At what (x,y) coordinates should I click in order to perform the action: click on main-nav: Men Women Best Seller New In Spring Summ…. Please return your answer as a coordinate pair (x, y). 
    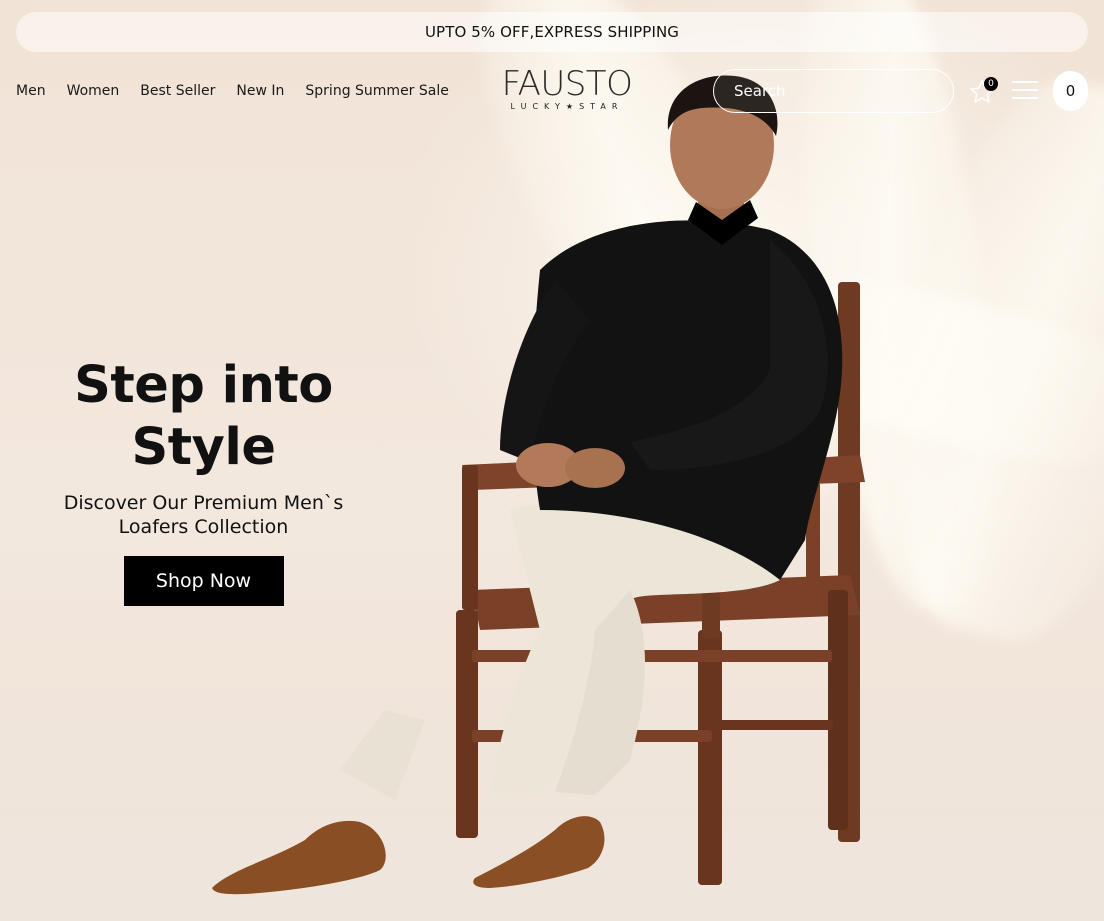
    Looking at the image, I should click on (243, 91).